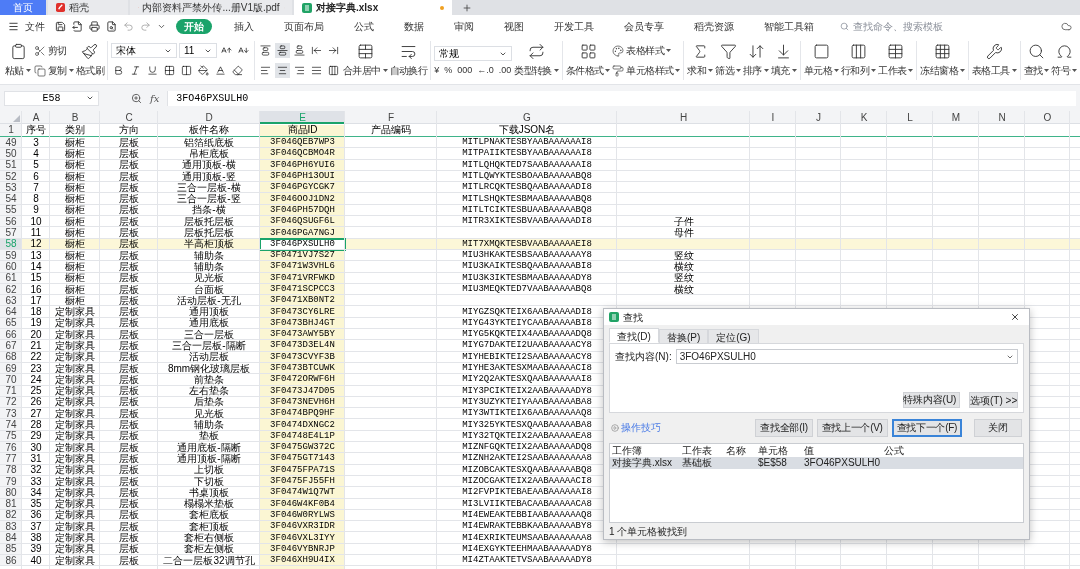 Image resolution: width=1080 pixels, height=569 pixels. Describe the element at coordinates (931, 399) in the screenshot. I see `special-content-button: 特殊内容(U)` at that location.